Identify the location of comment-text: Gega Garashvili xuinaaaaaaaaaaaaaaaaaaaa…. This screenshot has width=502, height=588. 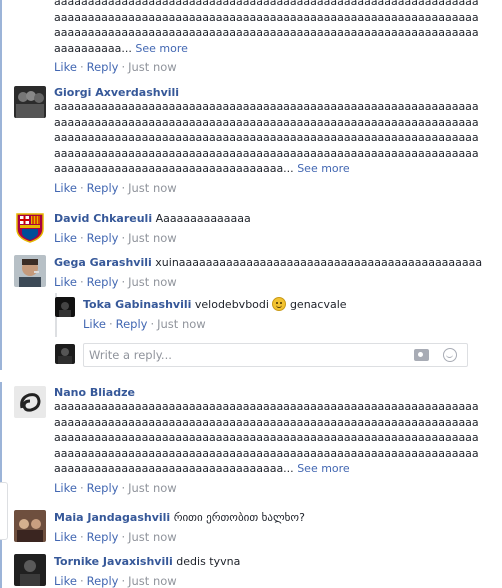
(268, 262).